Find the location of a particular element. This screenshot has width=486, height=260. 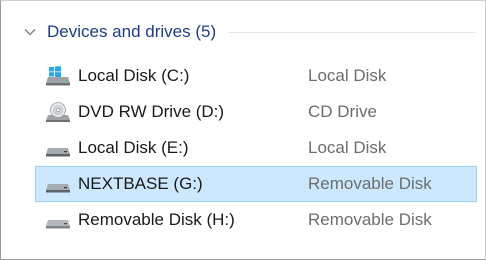

drive-item: Local Disk (E:) Local Disk is located at coordinates (256, 148).